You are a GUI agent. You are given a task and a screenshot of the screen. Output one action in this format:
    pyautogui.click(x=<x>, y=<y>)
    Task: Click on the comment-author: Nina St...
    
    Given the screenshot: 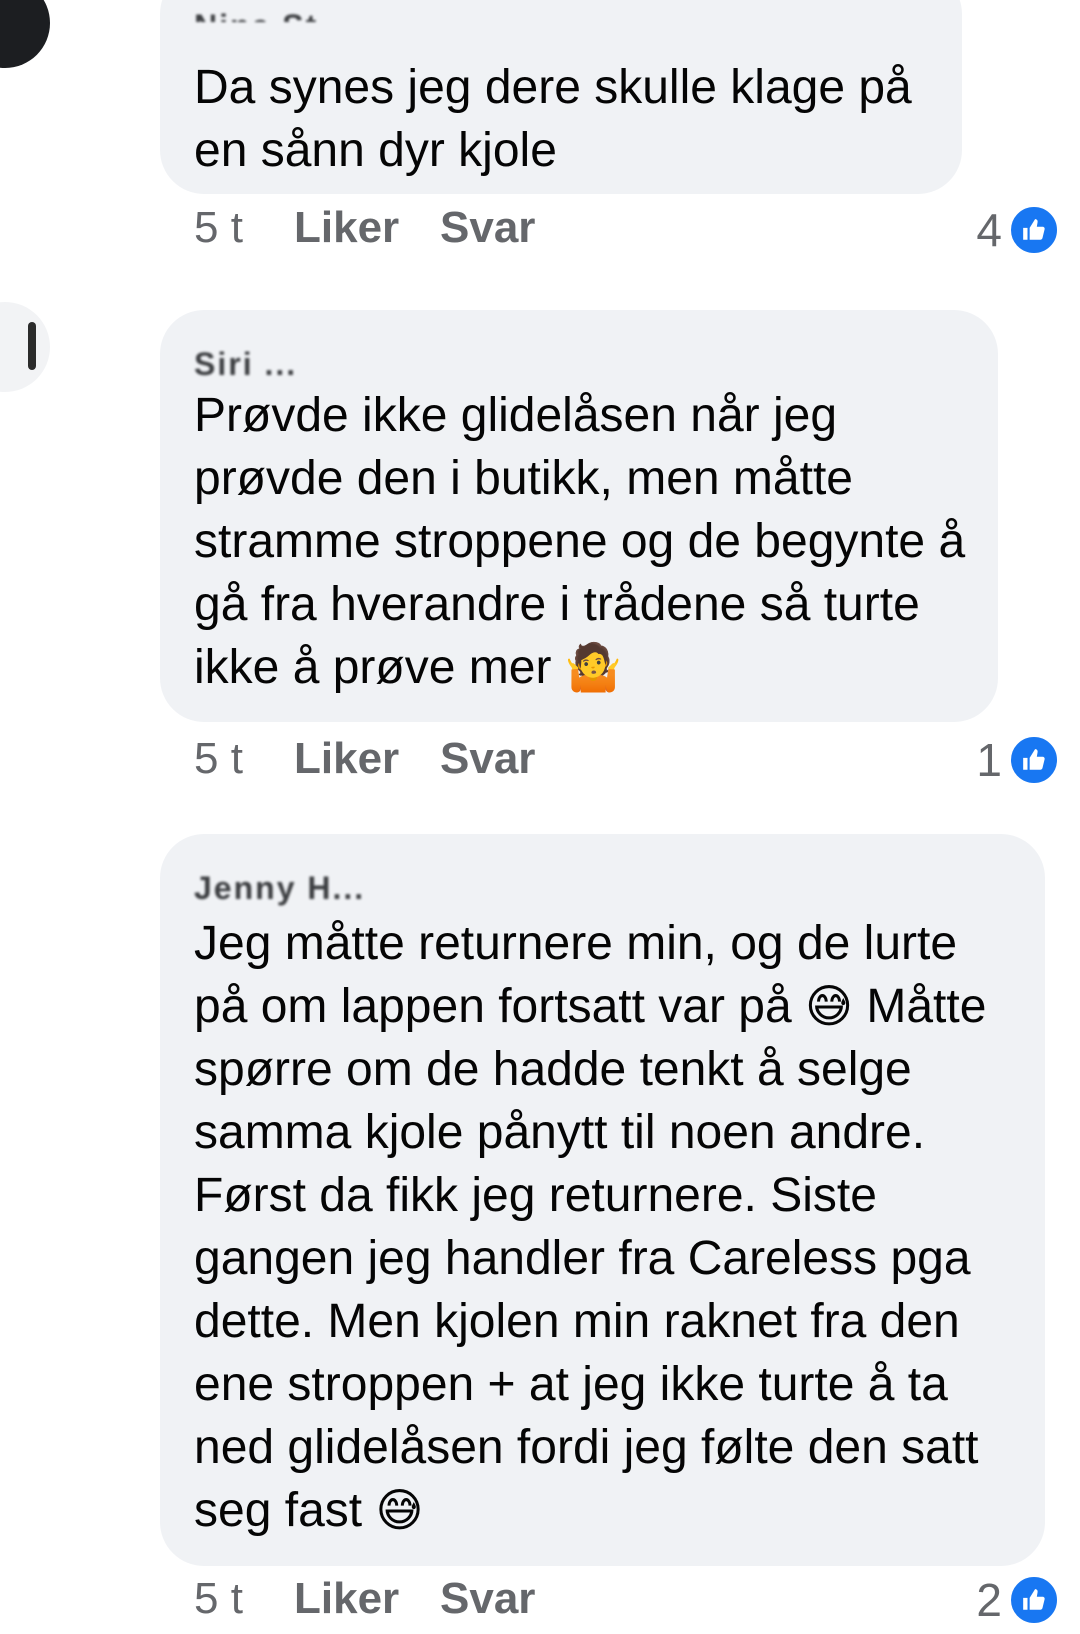 What is the action you would take?
    pyautogui.click(x=272, y=15)
    